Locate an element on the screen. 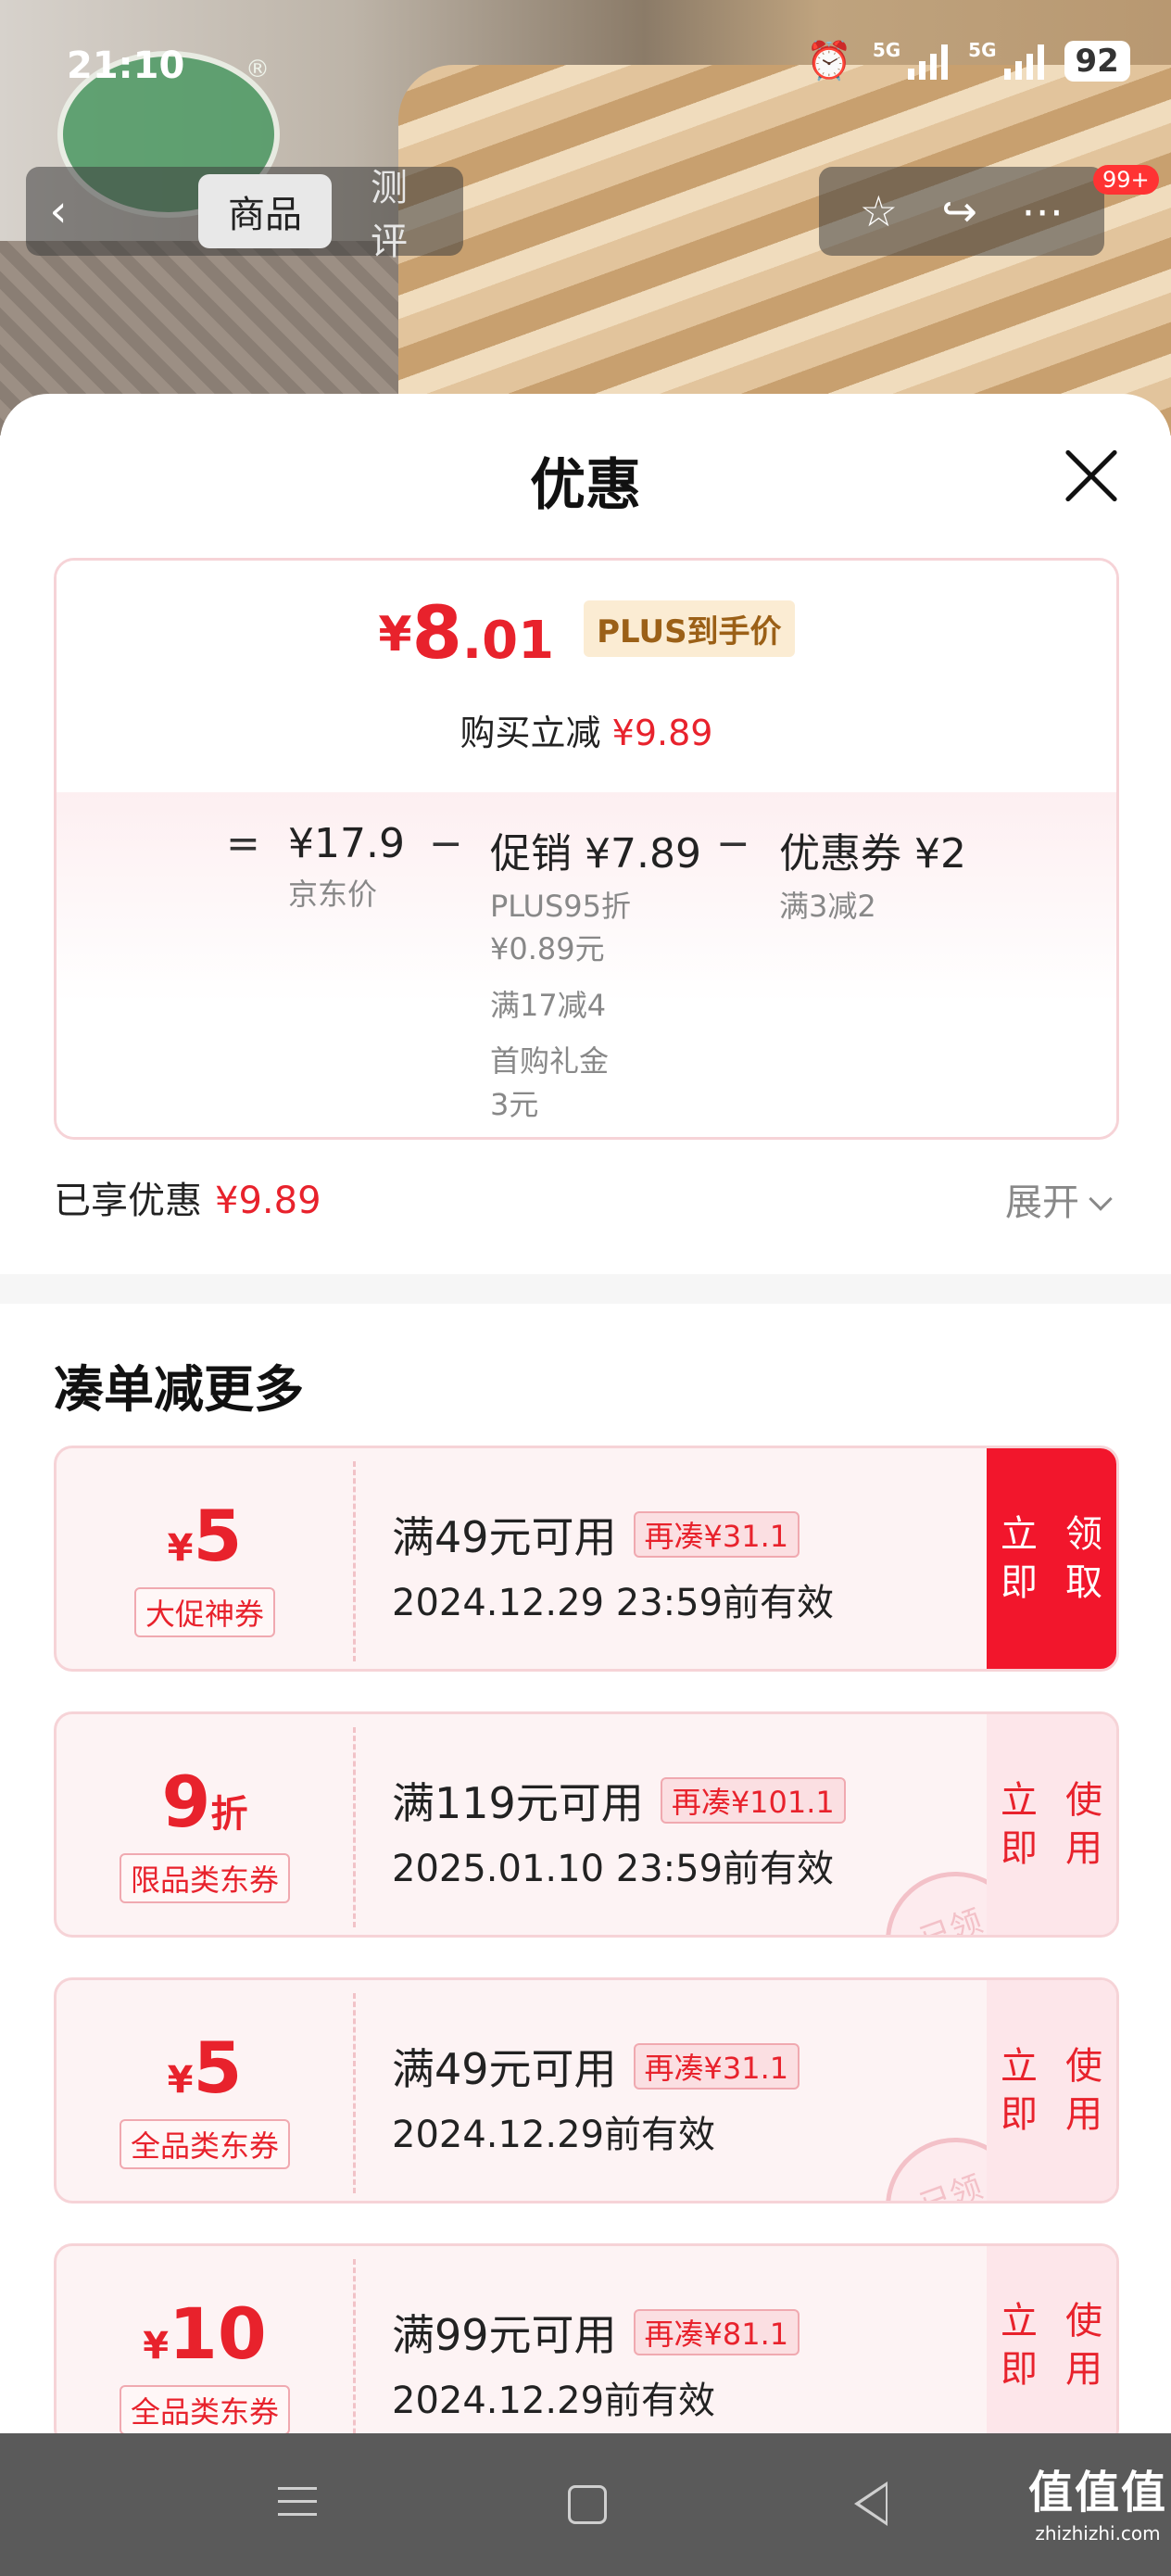  jd-price-label: 京东价 is located at coordinates (333, 894).